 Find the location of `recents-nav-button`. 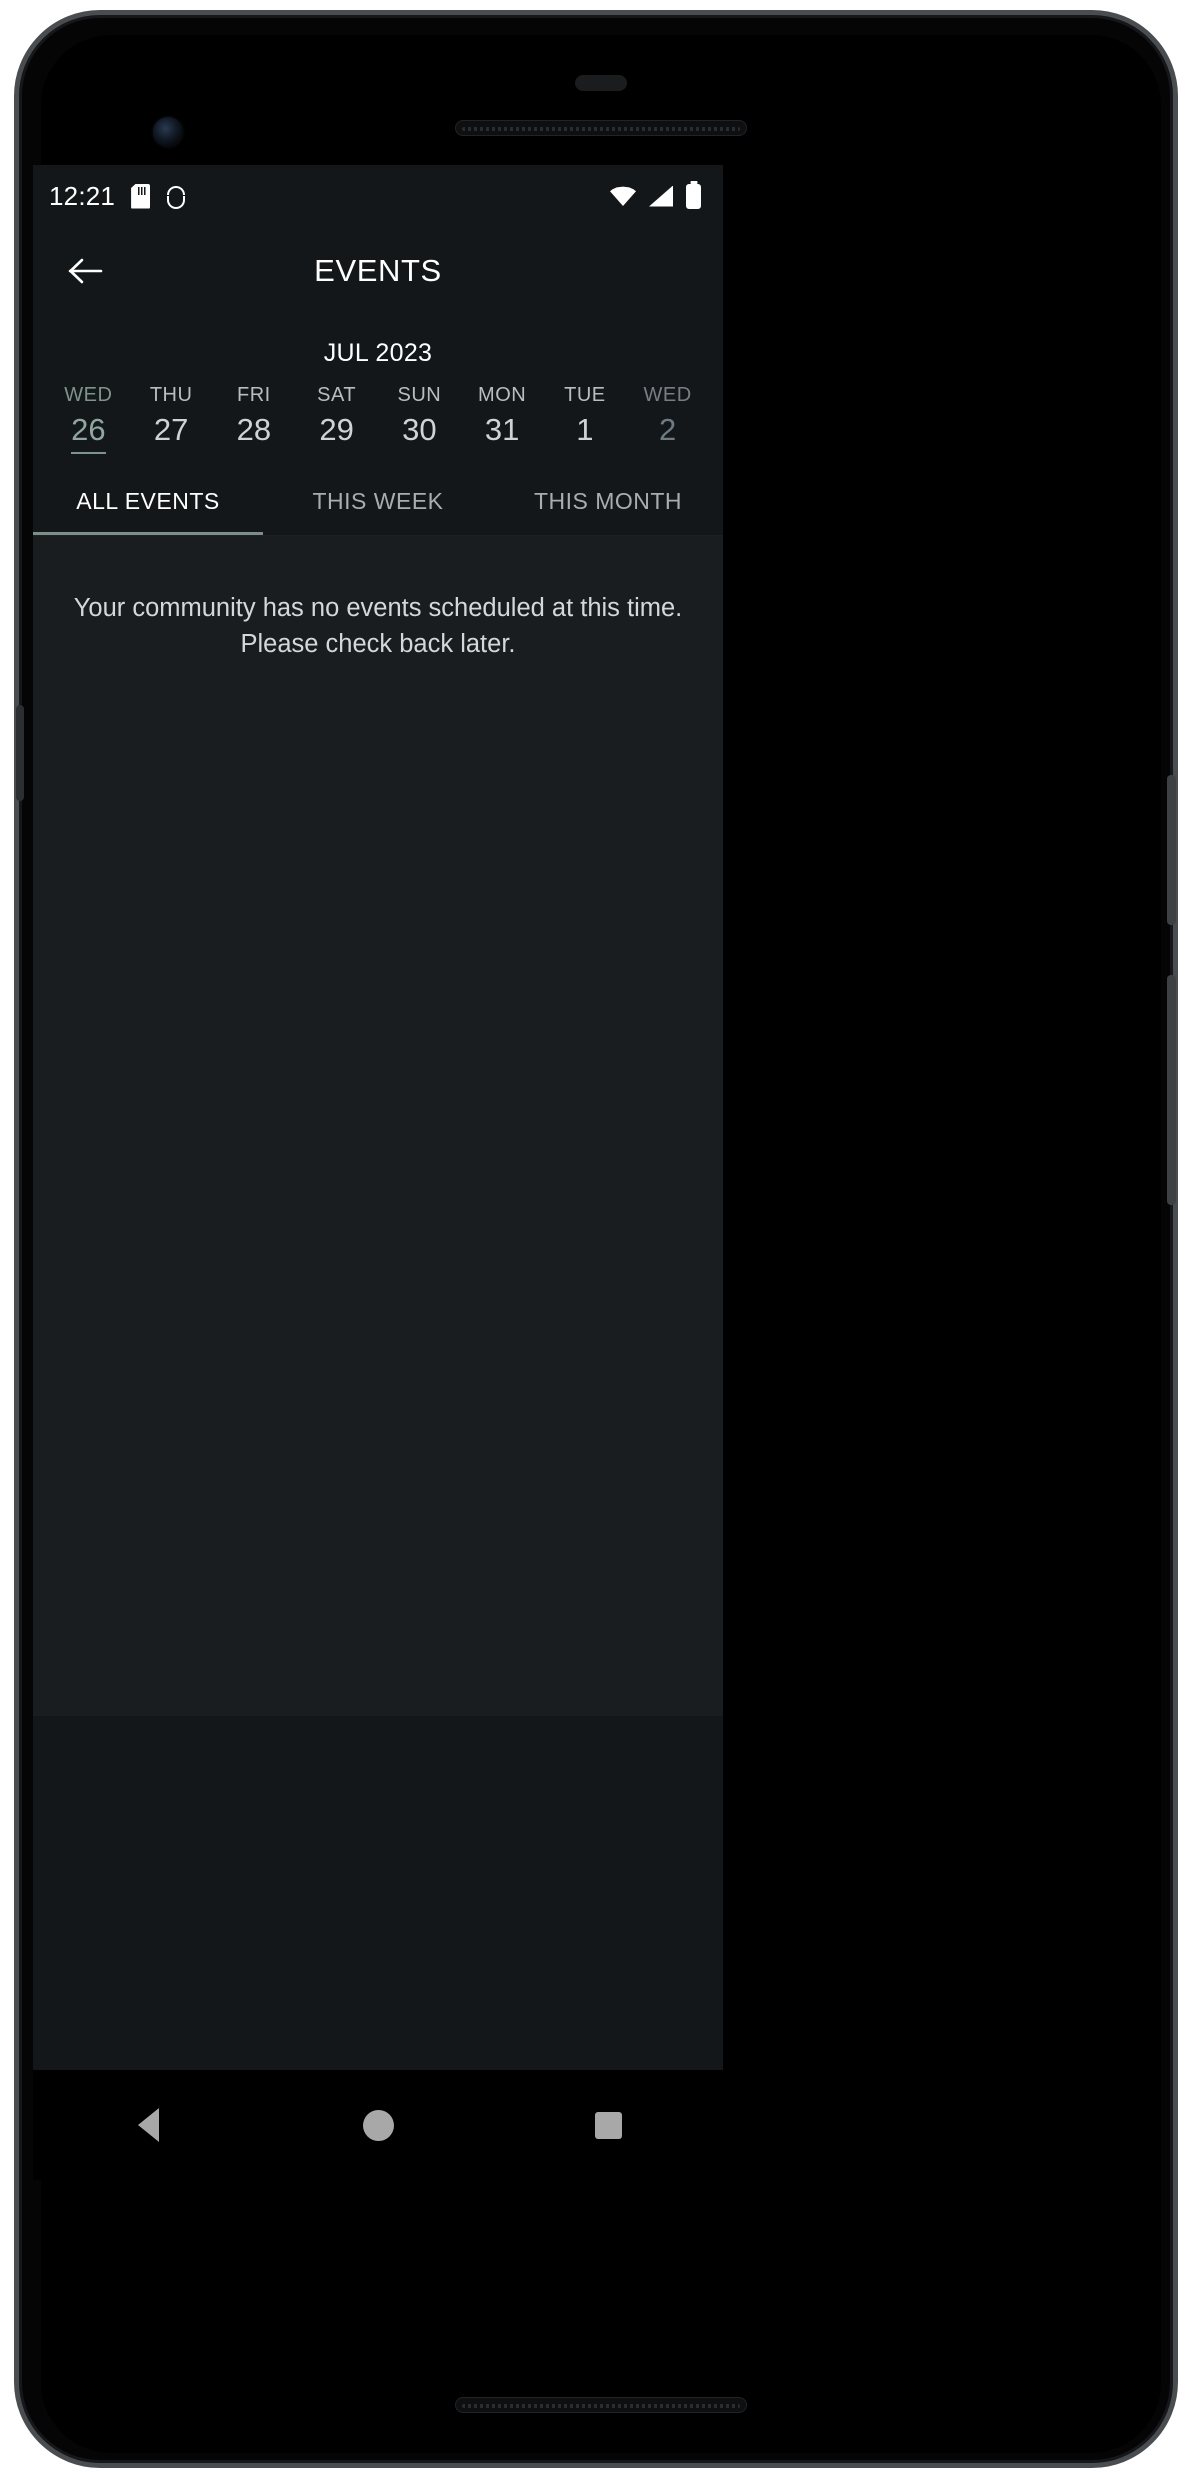

recents-nav-button is located at coordinates (608, 2125).